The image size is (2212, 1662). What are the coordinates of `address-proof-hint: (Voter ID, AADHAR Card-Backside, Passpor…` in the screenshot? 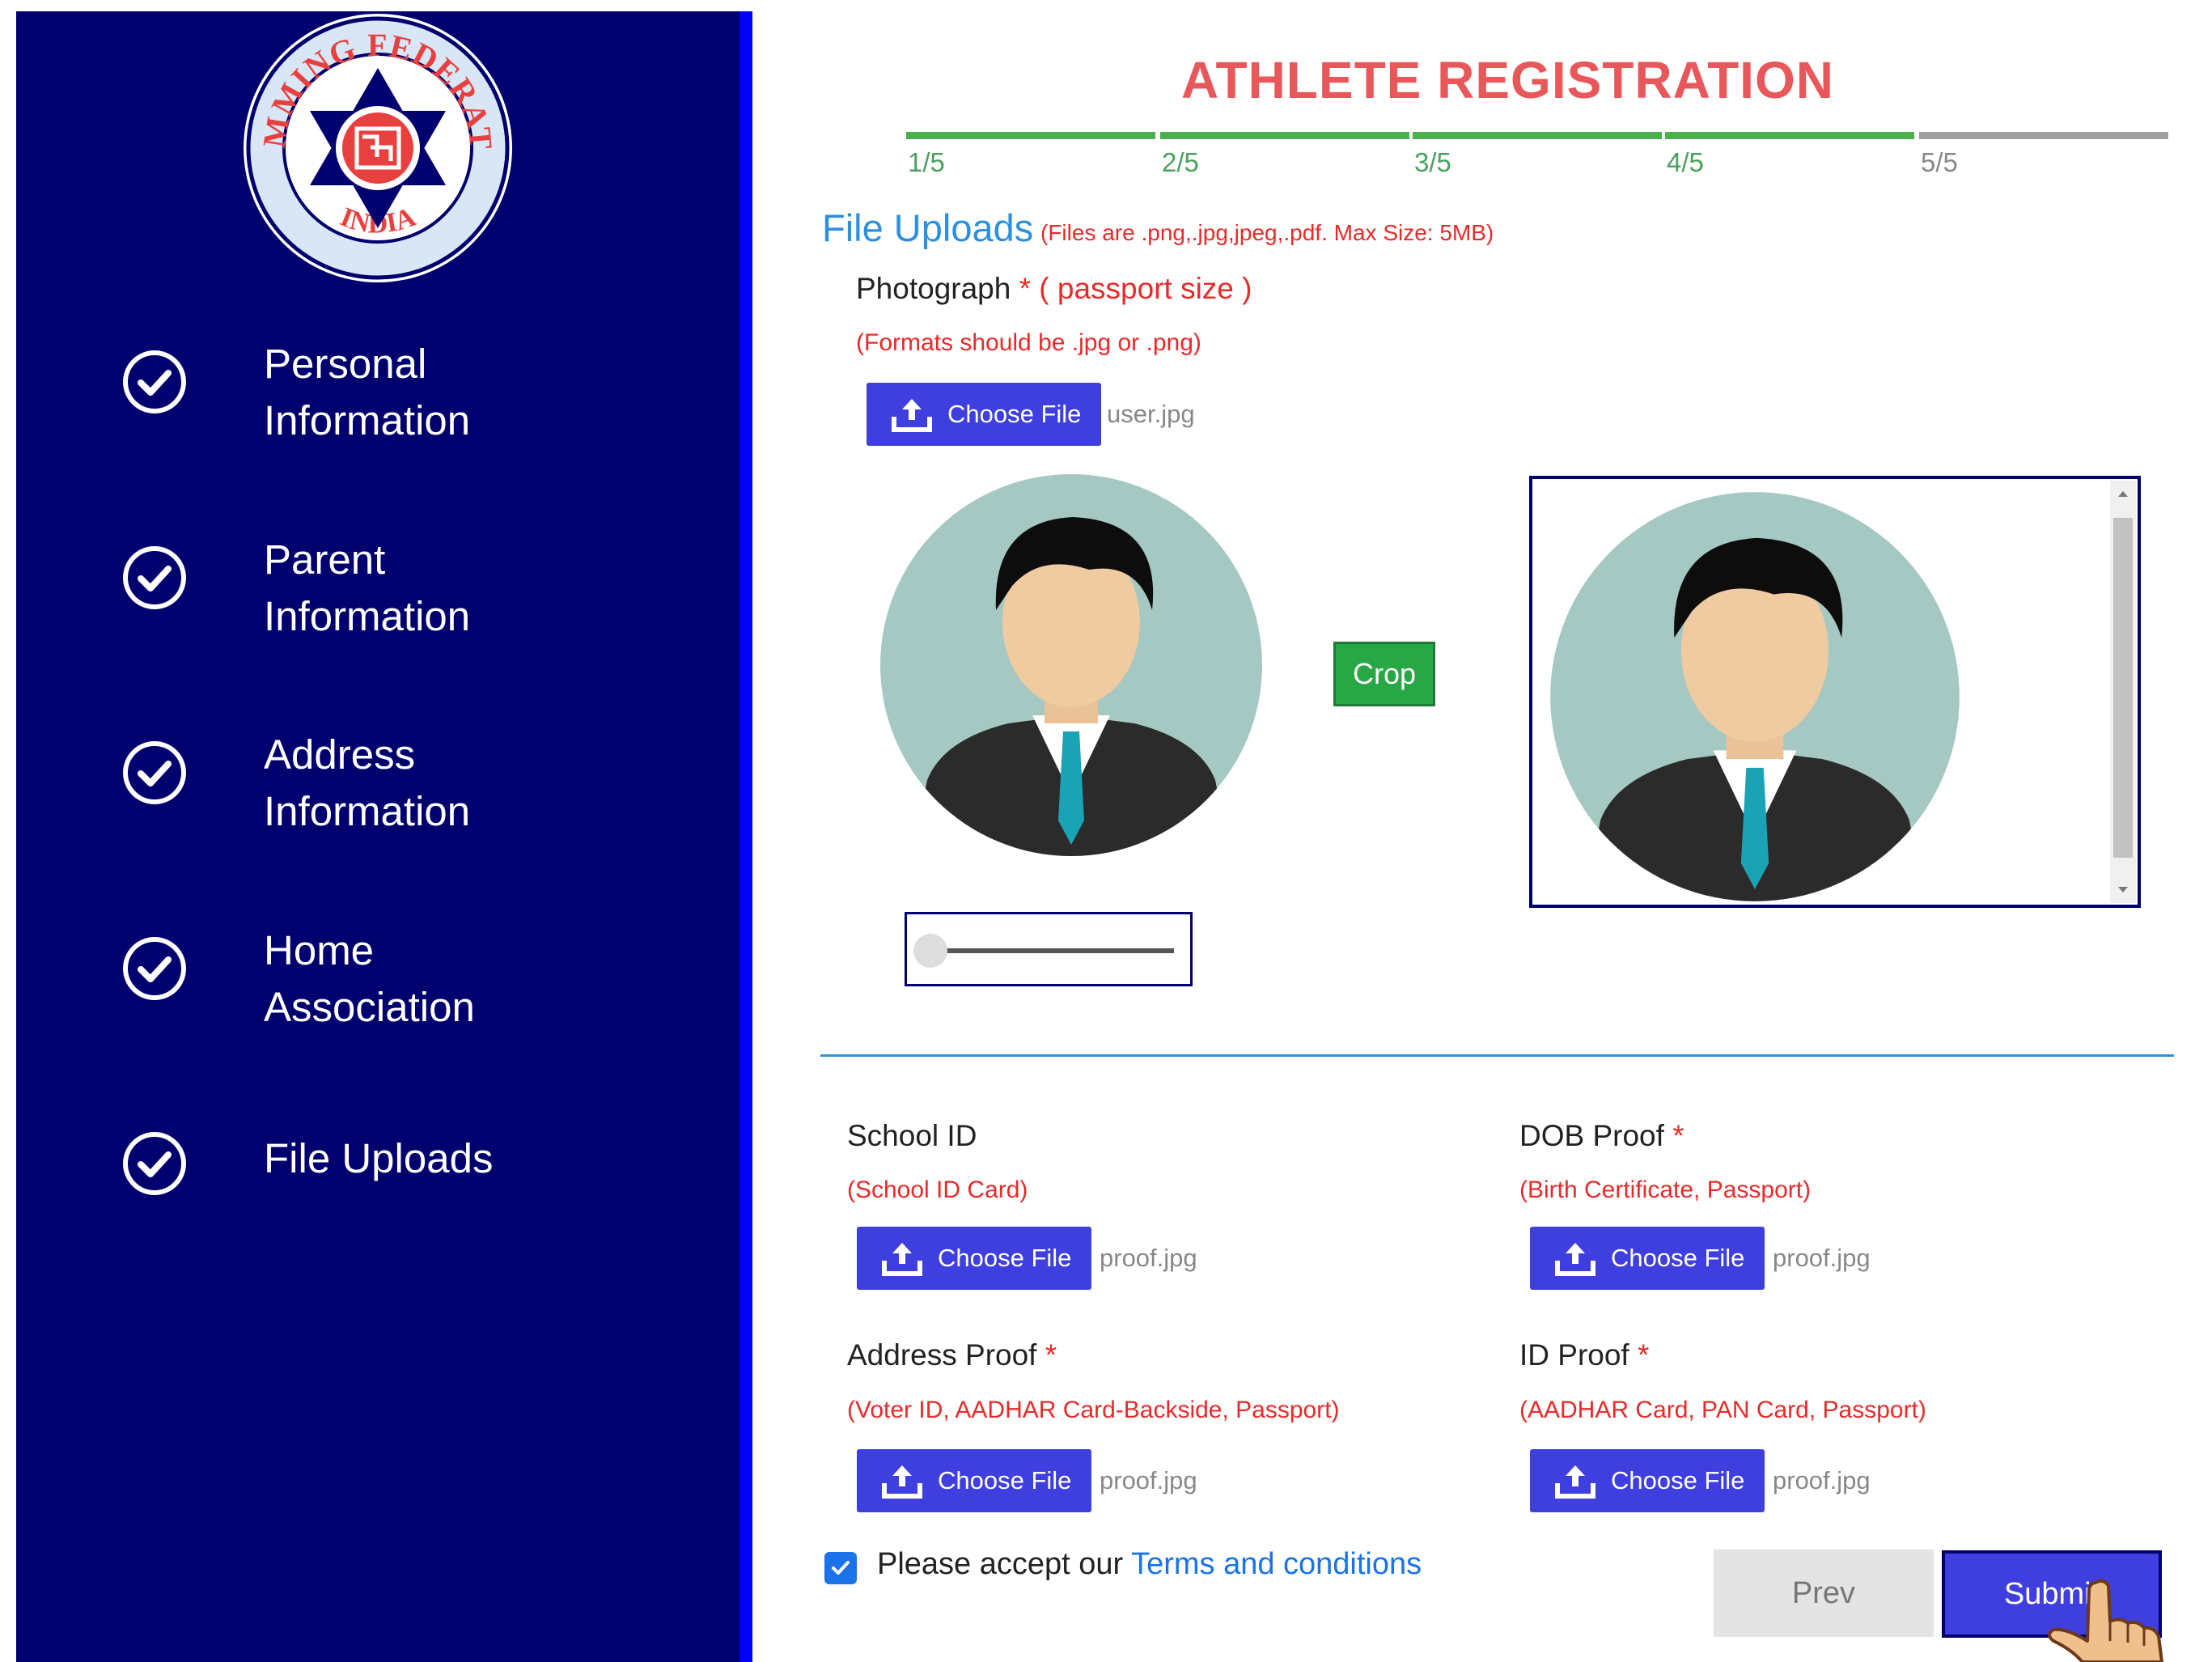 It's located at (1093, 1410).